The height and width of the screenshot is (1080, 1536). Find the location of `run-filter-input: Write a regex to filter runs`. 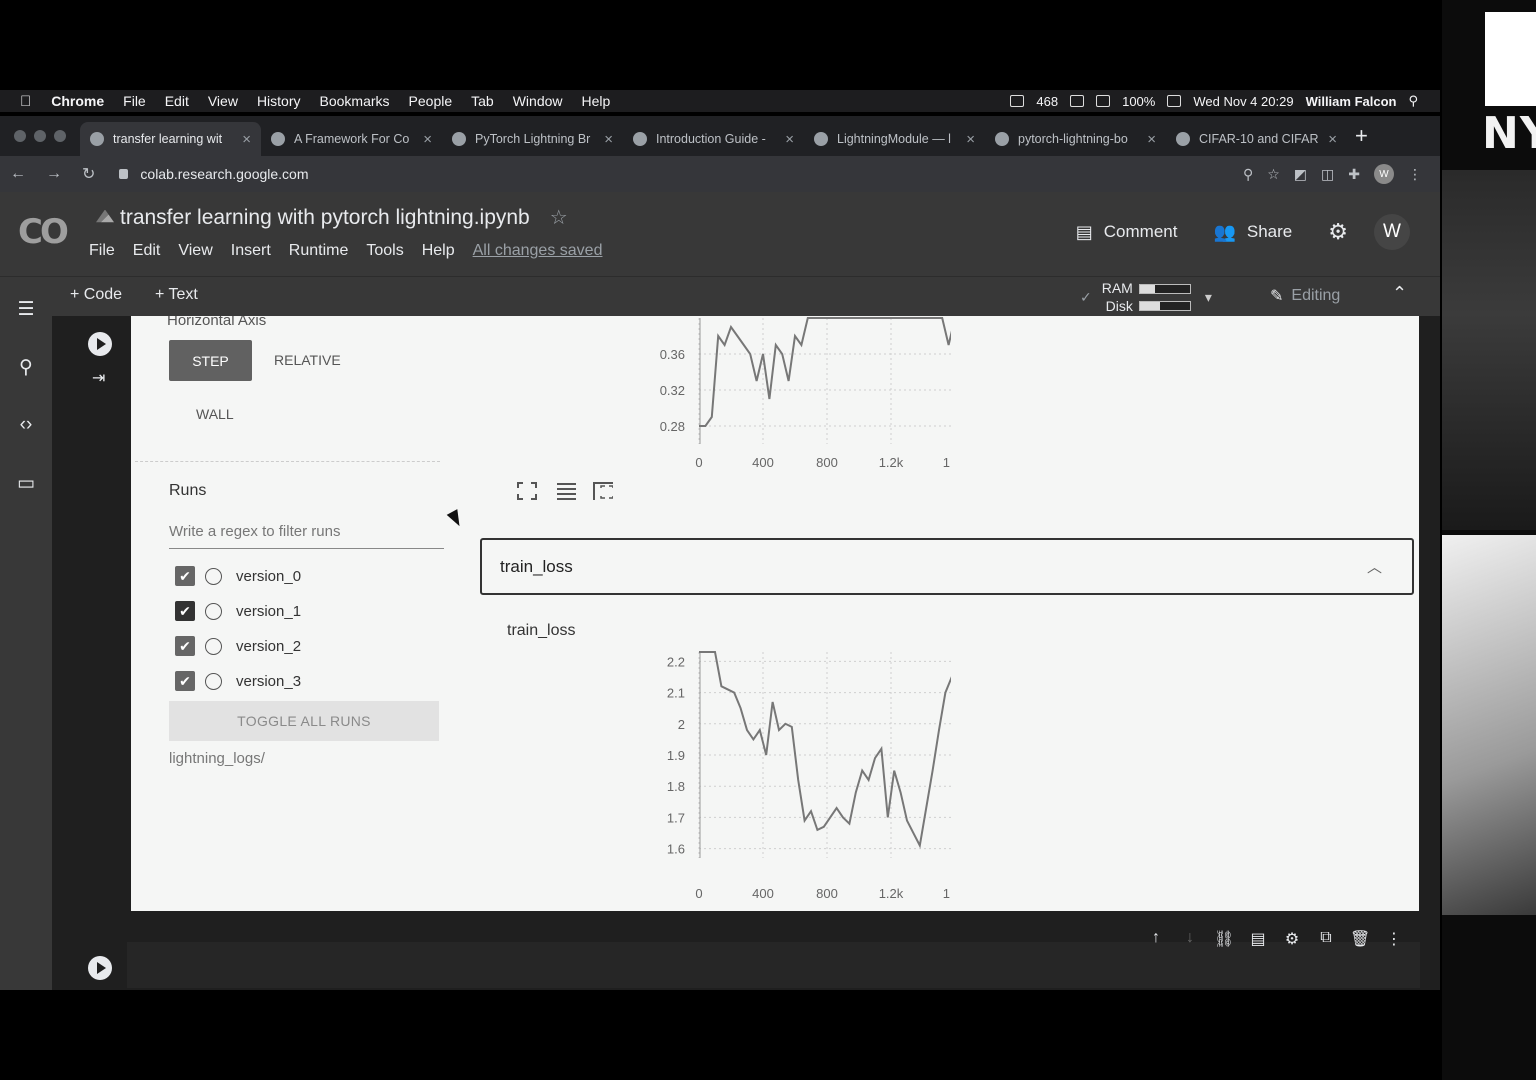

run-filter-input: Write a regex to filter runs is located at coordinates (306, 536).